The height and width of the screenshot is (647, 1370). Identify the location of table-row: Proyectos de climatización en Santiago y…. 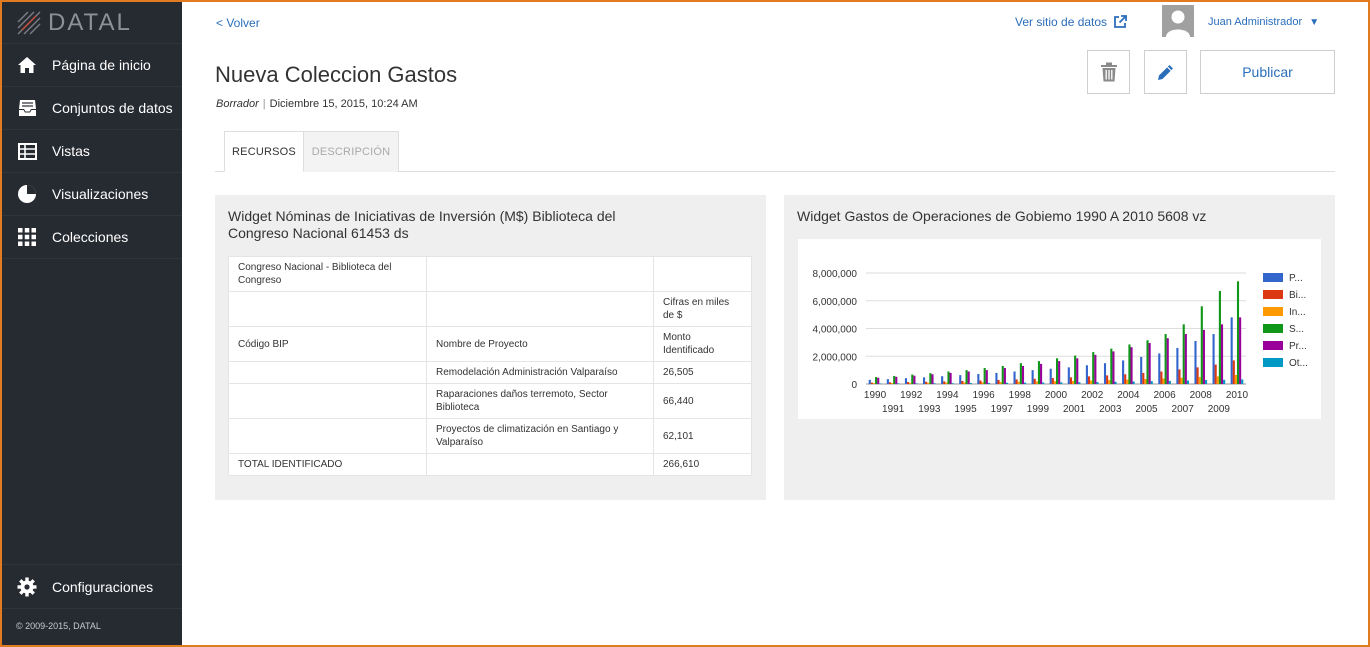
(490, 436).